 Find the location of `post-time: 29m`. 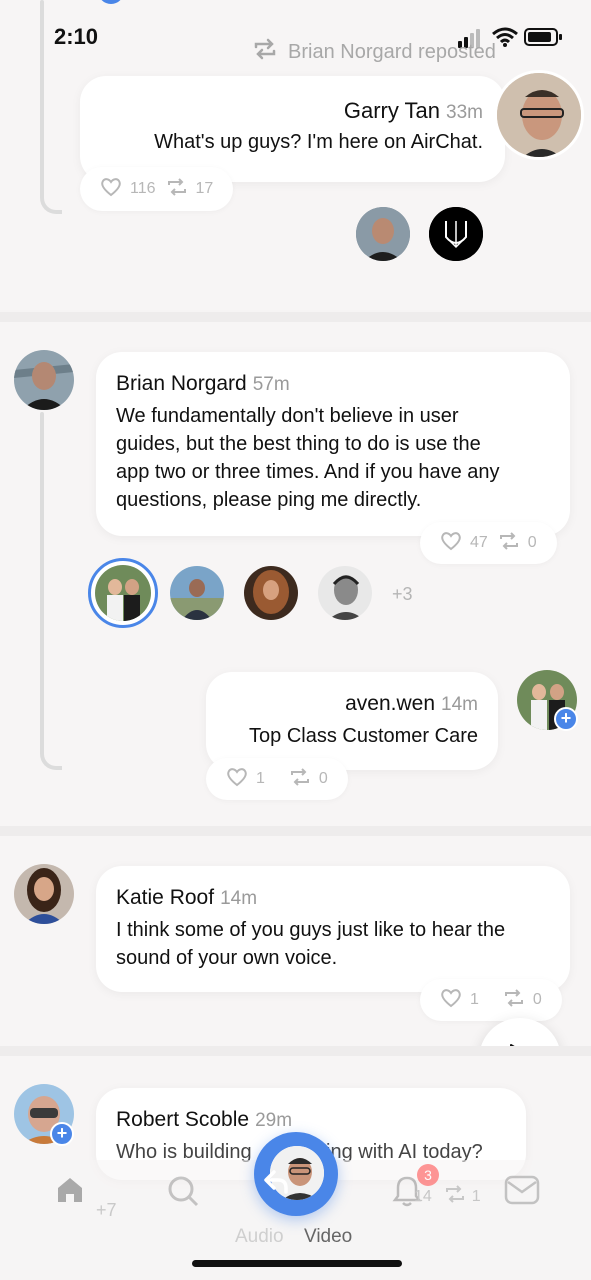

post-time: 29m is located at coordinates (274, 1120).